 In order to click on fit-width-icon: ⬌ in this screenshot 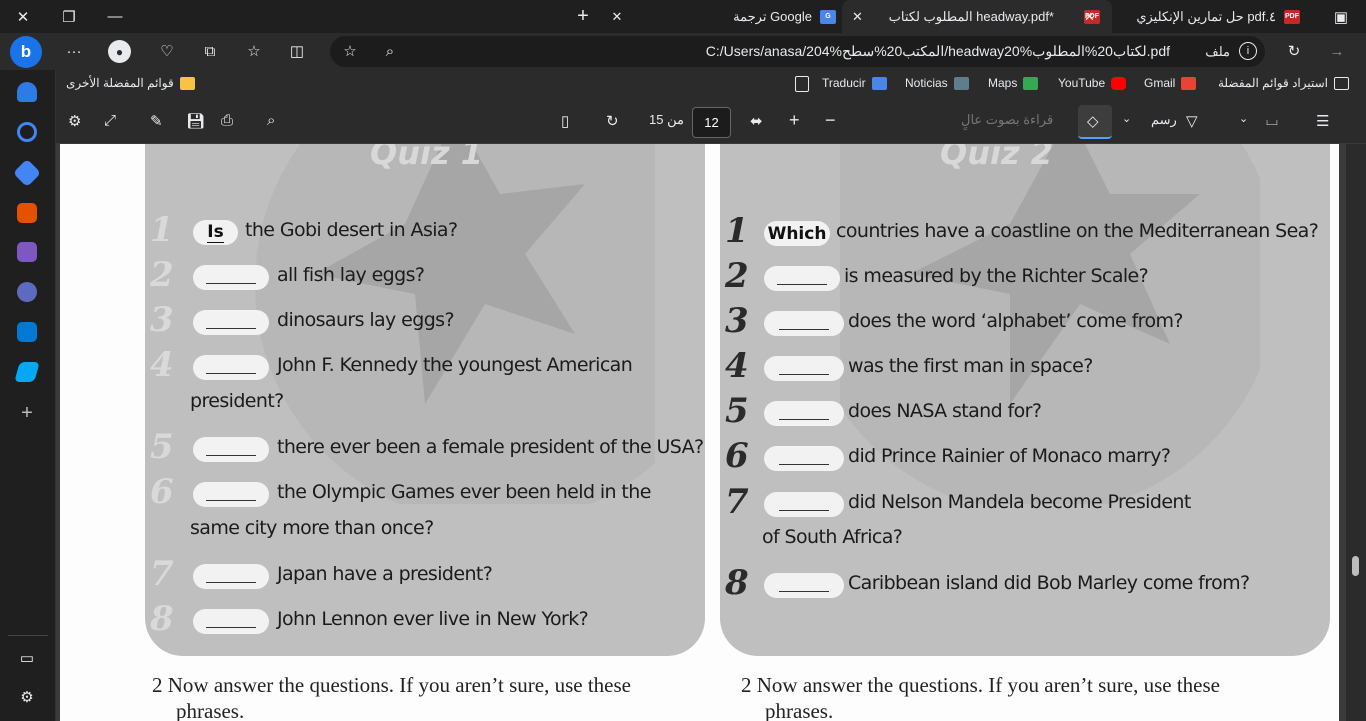, I will do `click(756, 121)`.